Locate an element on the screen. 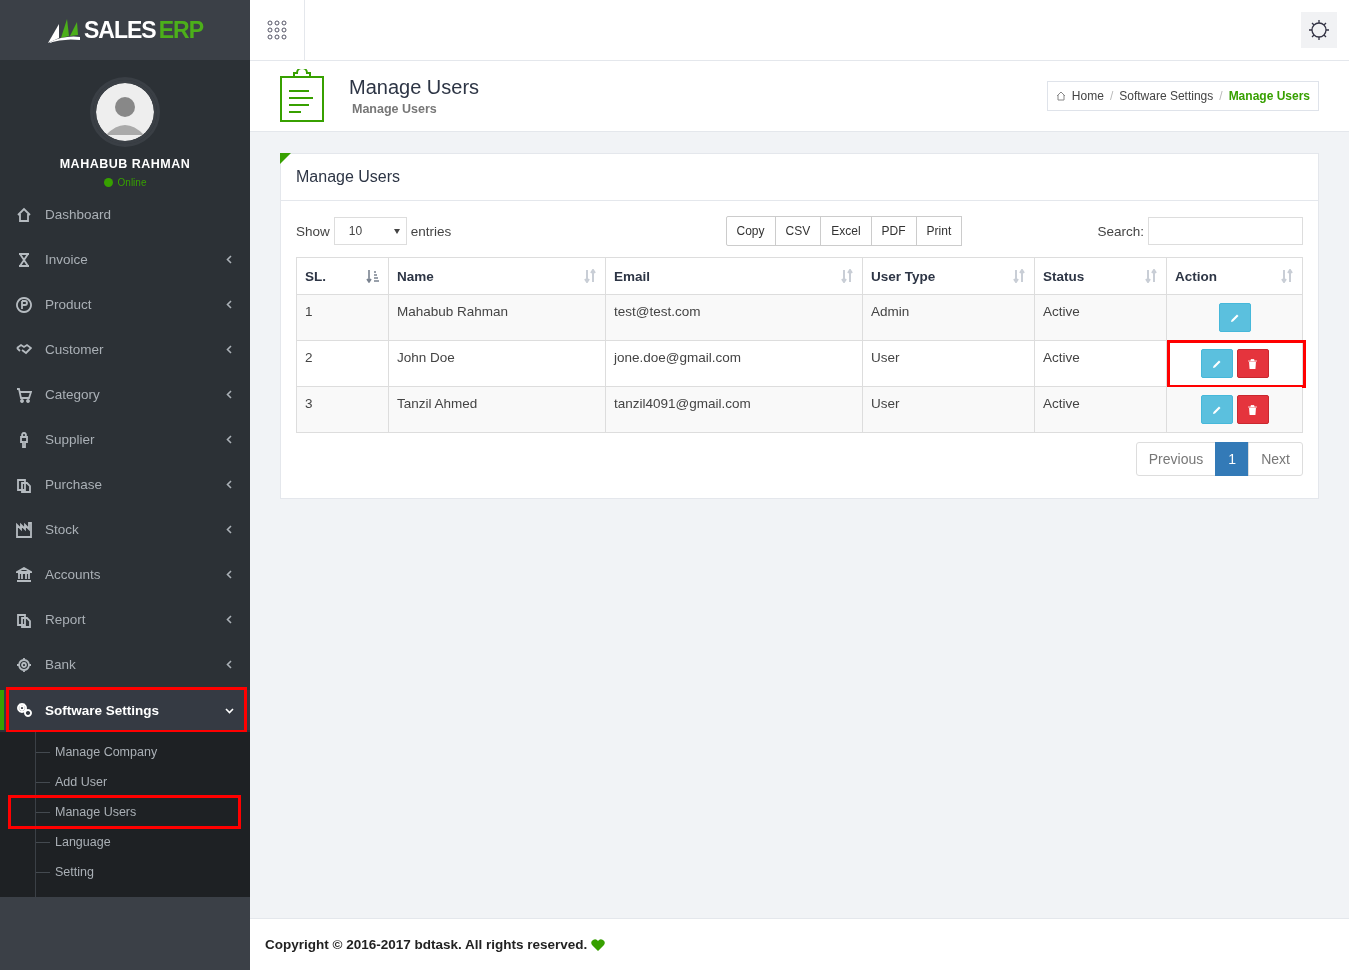  column-header: Name is located at coordinates (497, 276).